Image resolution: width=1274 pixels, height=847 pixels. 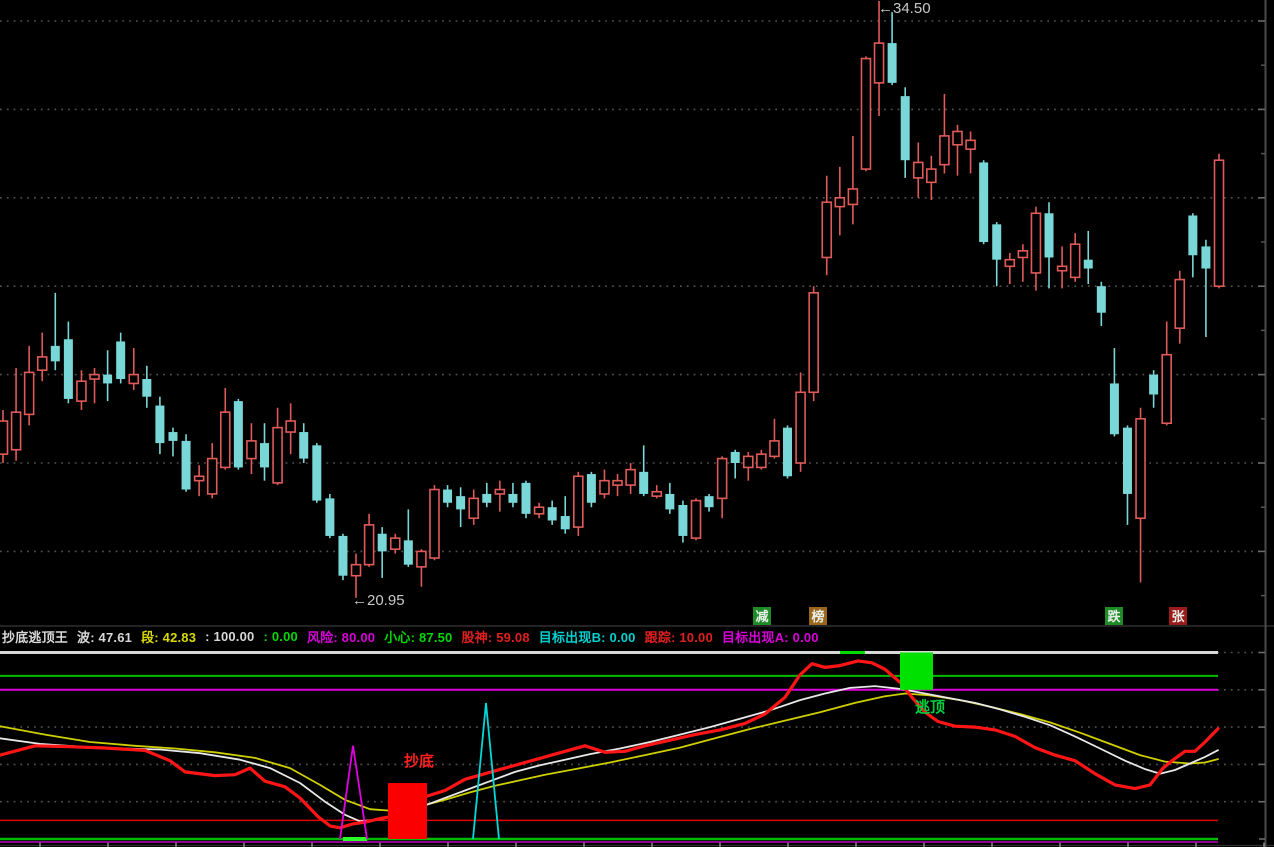 I want to click on indicator-header-track-value: 跟踪: 10.00, so click(x=678, y=637).